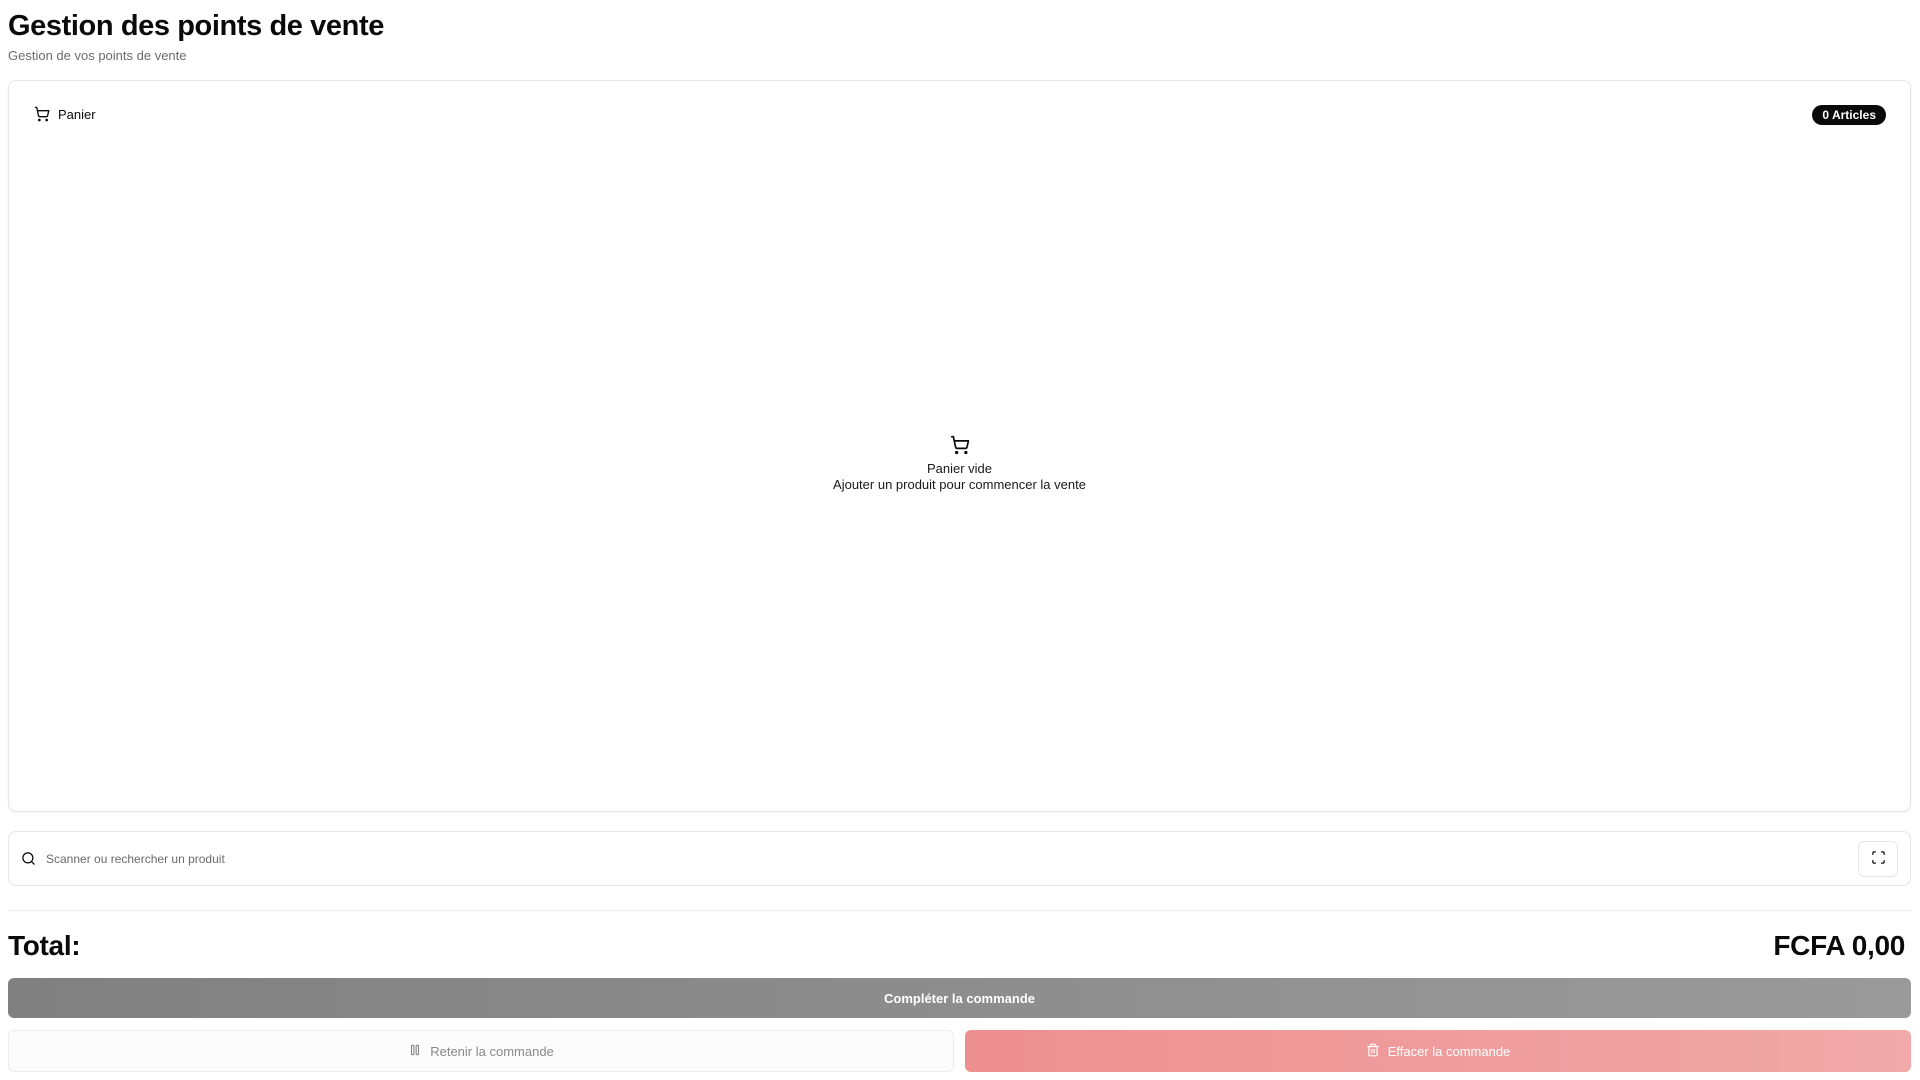  I want to click on page-subtitle: Gestion de vos points de vente, so click(97, 55).